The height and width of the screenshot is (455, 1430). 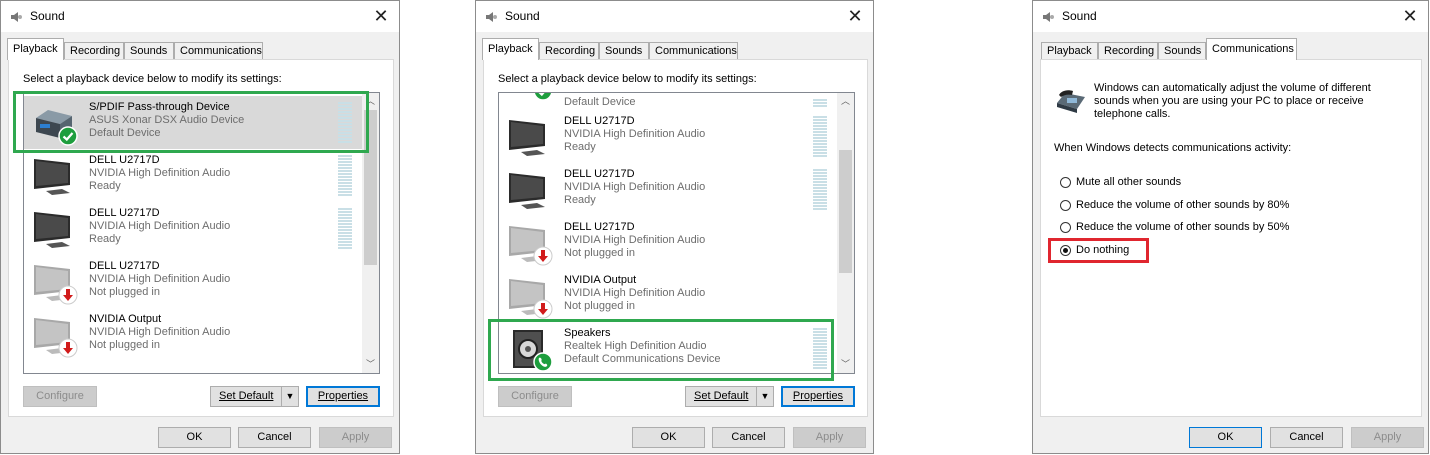 I want to click on option-label: Reduce the volume of other sounds by 50%, so click(x=1183, y=227).